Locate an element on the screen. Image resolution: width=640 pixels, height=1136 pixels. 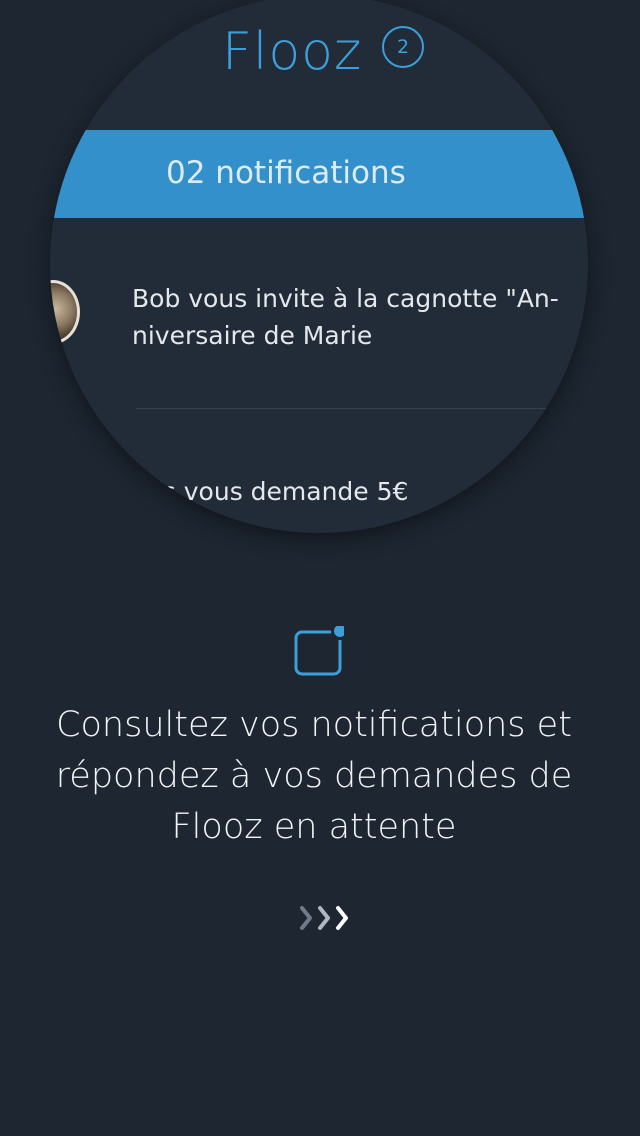
tagline-line1: Consultez vos notifications et is located at coordinates (314, 725).